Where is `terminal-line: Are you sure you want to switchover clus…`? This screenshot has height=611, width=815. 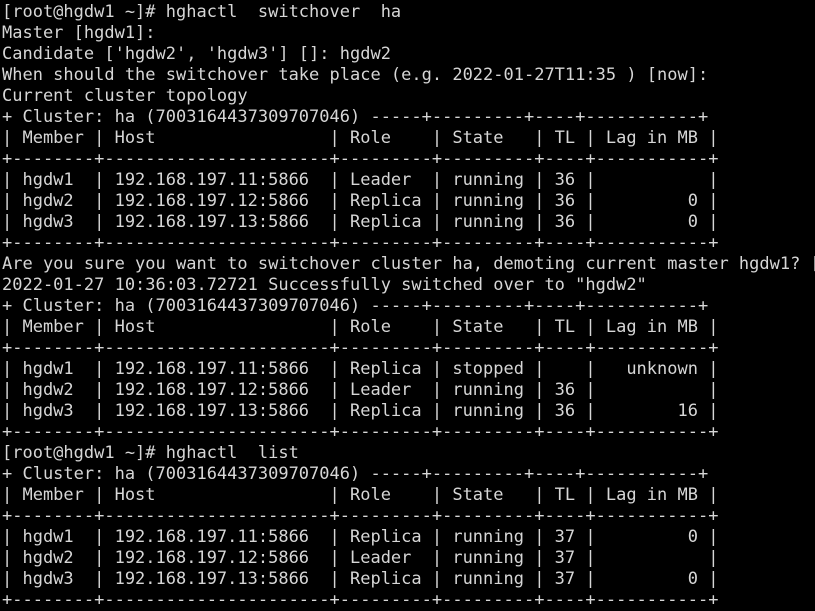 terminal-line: Are you sure you want to switchover clus… is located at coordinates (408, 264).